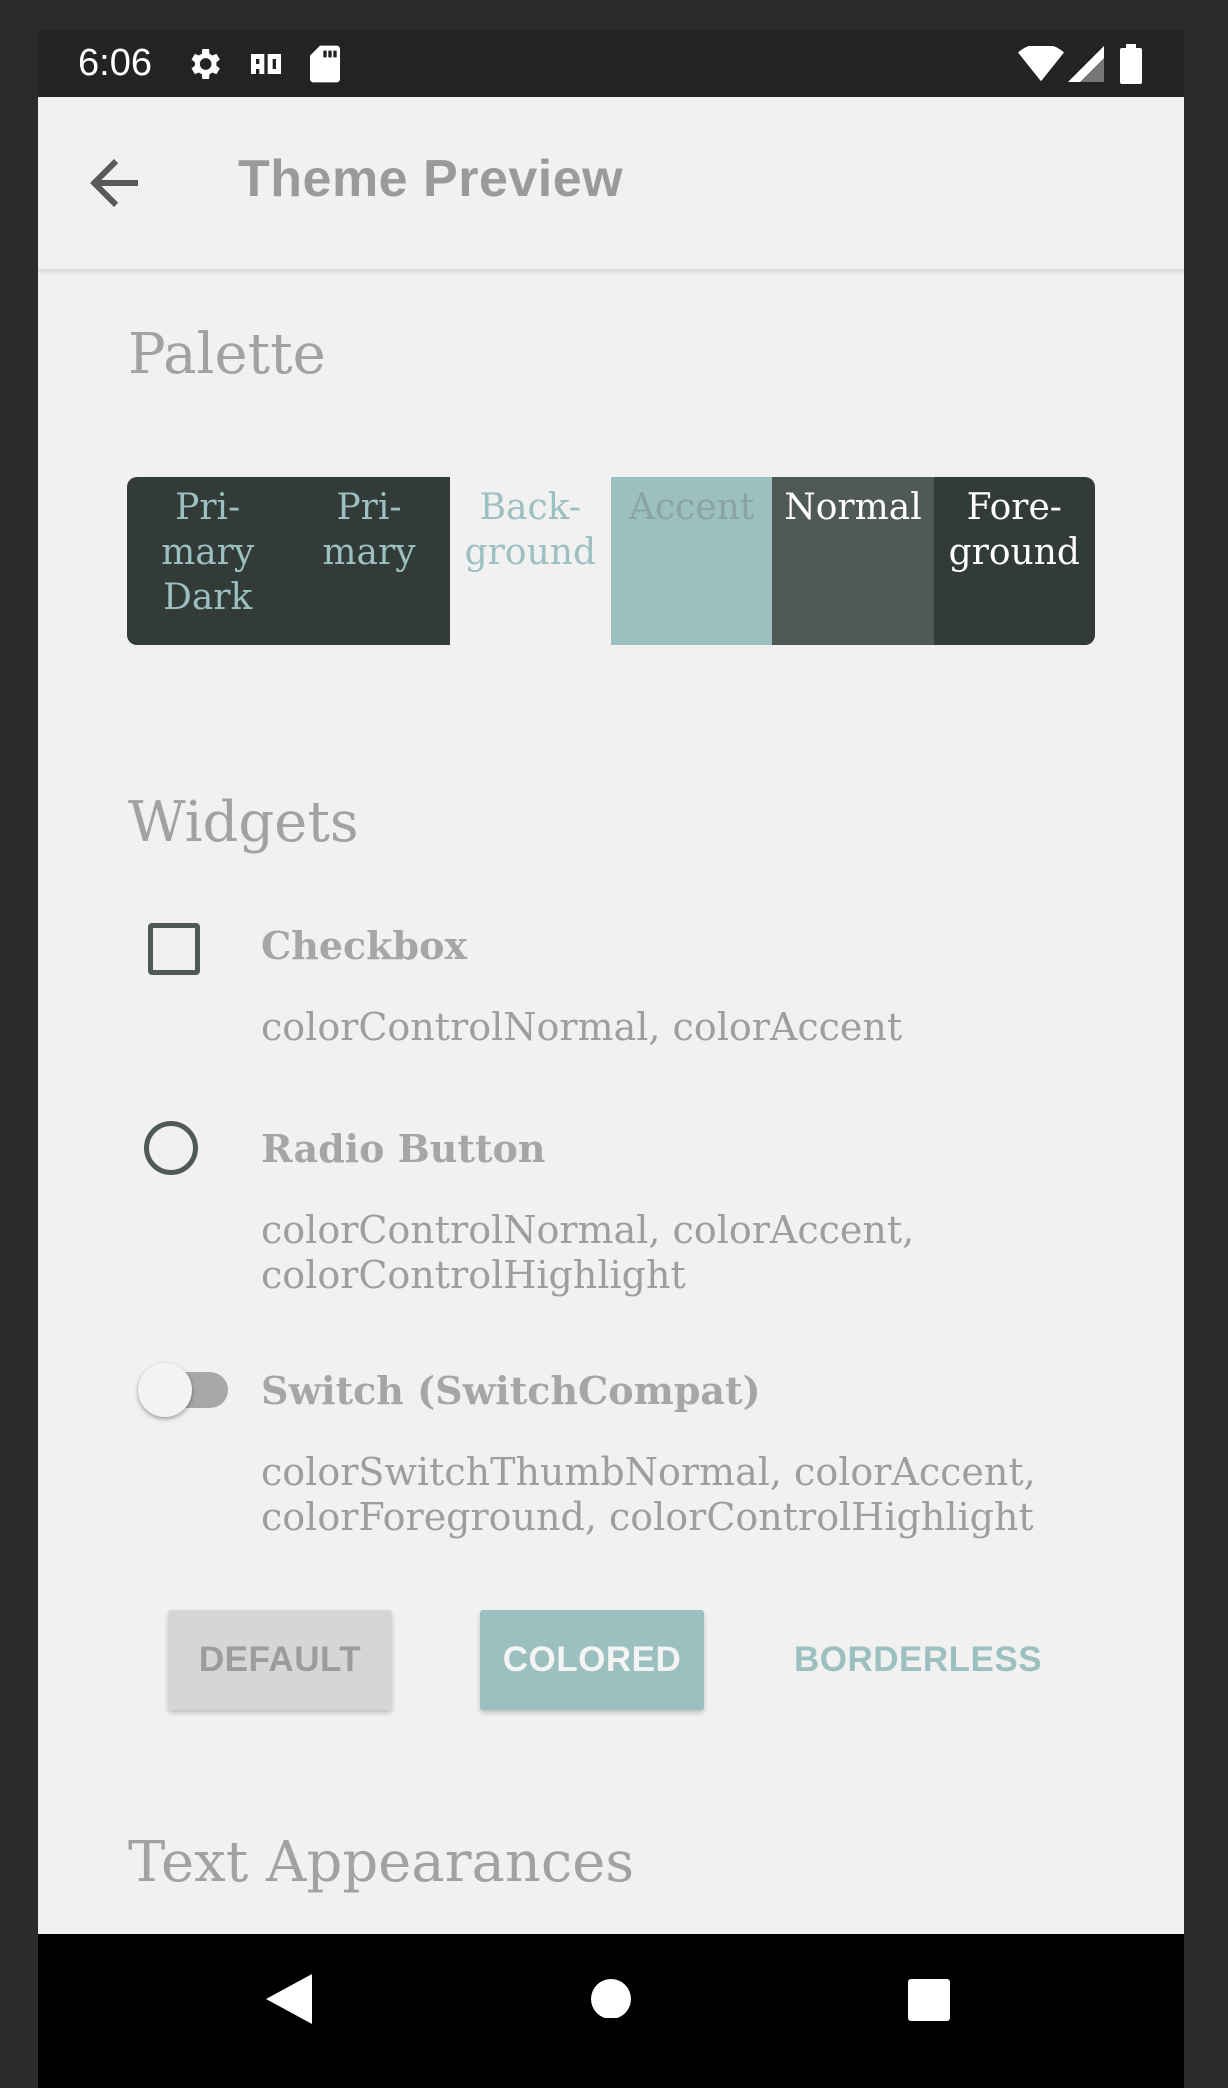  What do you see at coordinates (227, 354) in the screenshot?
I see `palette-heading: Palette` at bounding box center [227, 354].